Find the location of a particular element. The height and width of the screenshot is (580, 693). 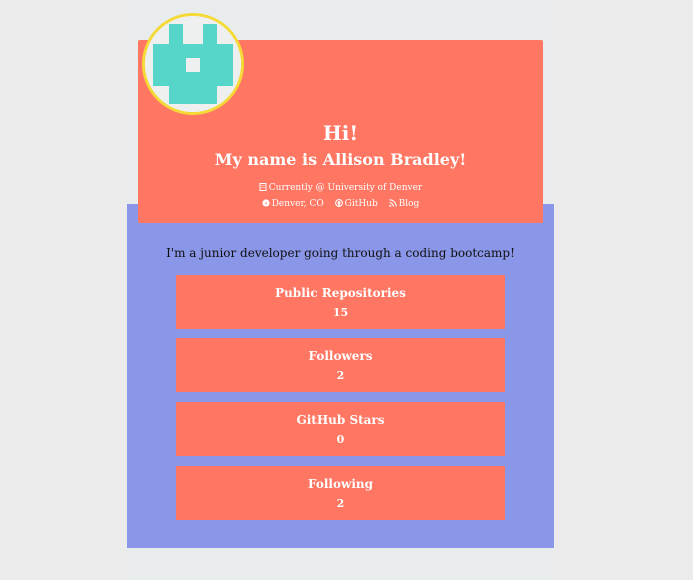

github-link: GitHub is located at coordinates (356, 204).